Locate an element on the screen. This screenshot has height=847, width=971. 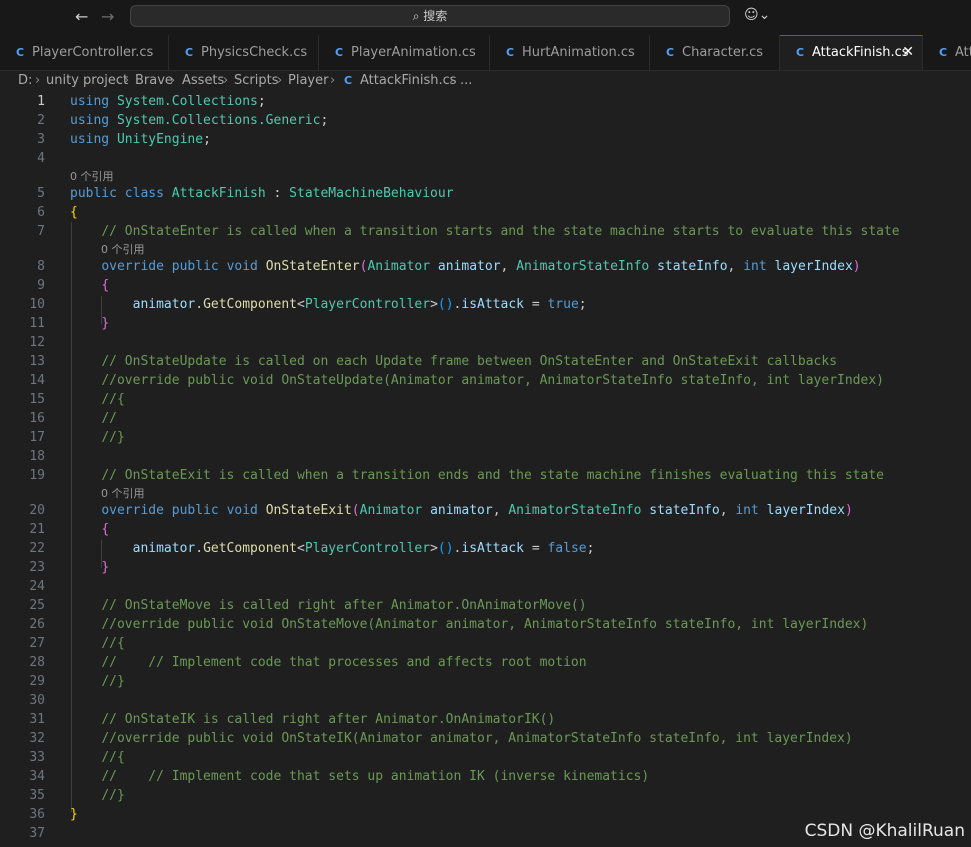
line-number: 15 is located at coordinates (37, 399).